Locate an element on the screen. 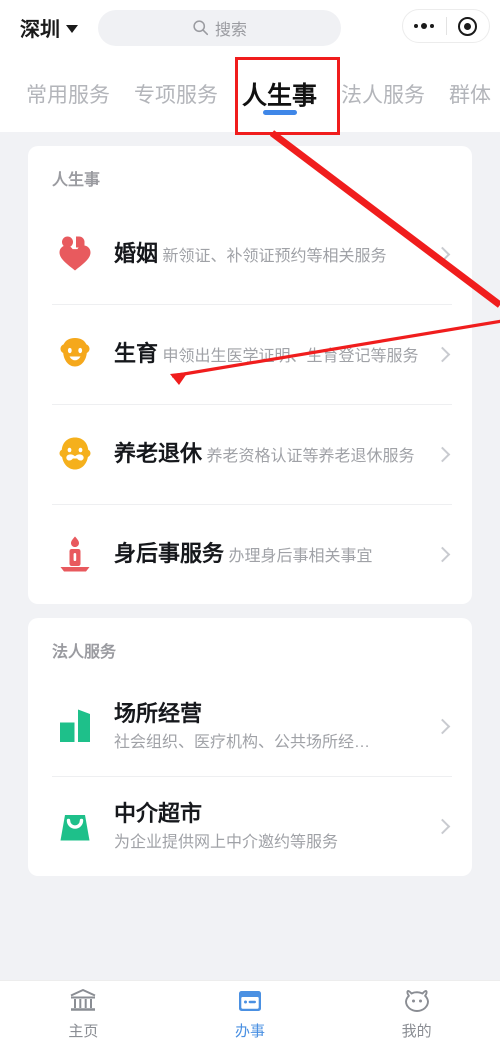 The width and height of the screenshot is (500, 1045). tabbar-item-services: 办事 is located at coordinates (250, 1013).